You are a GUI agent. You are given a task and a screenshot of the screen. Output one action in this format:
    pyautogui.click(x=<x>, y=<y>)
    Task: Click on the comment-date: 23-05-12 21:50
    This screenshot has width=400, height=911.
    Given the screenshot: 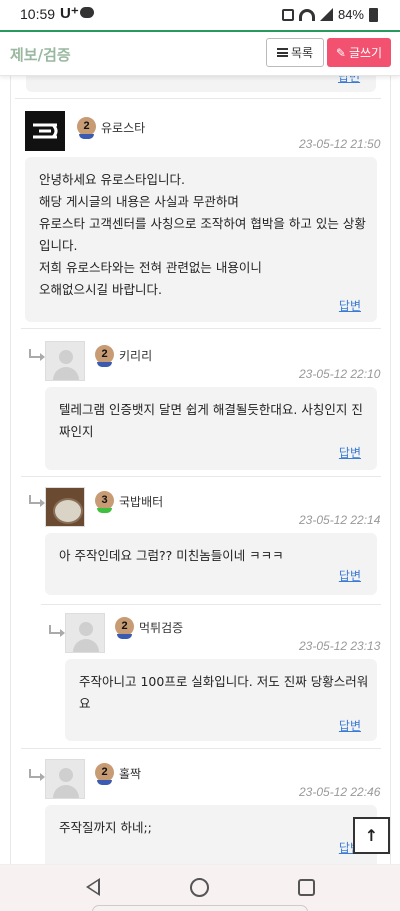 What is the action you would take?
    pyautogui.click(x=340, y=144)
    